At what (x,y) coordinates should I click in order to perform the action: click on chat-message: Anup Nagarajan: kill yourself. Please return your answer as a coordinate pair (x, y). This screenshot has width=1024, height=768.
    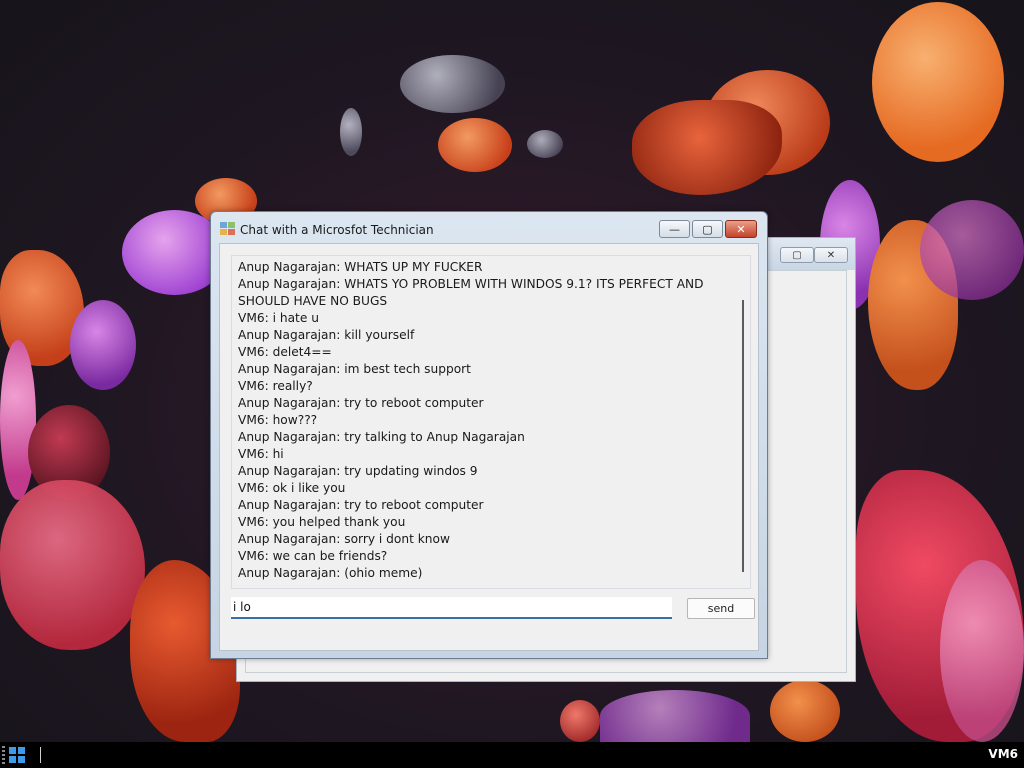
    Looking at the image, I should click on (326, 335).